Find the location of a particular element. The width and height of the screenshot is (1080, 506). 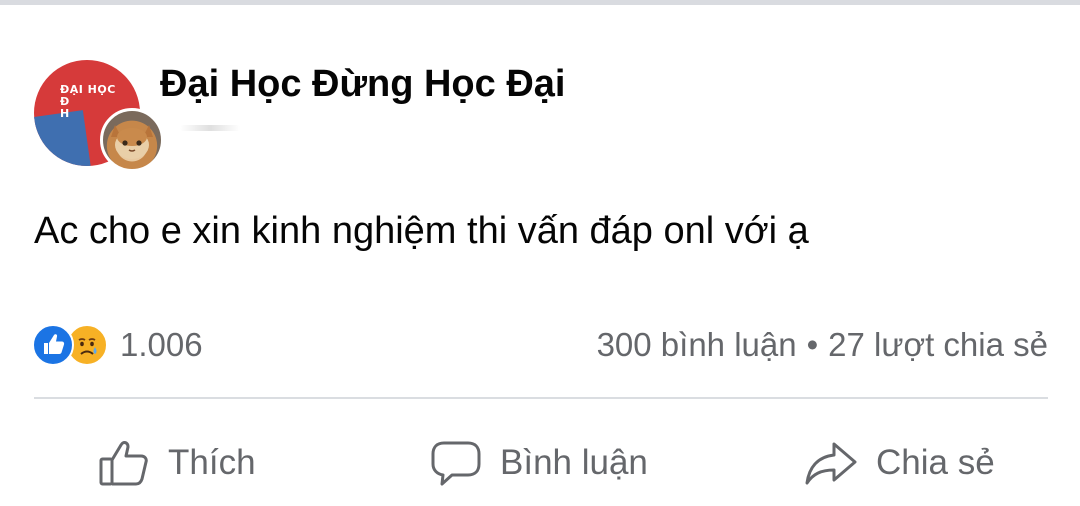

cat-avatar-icon is located at coordinates (132, 140).